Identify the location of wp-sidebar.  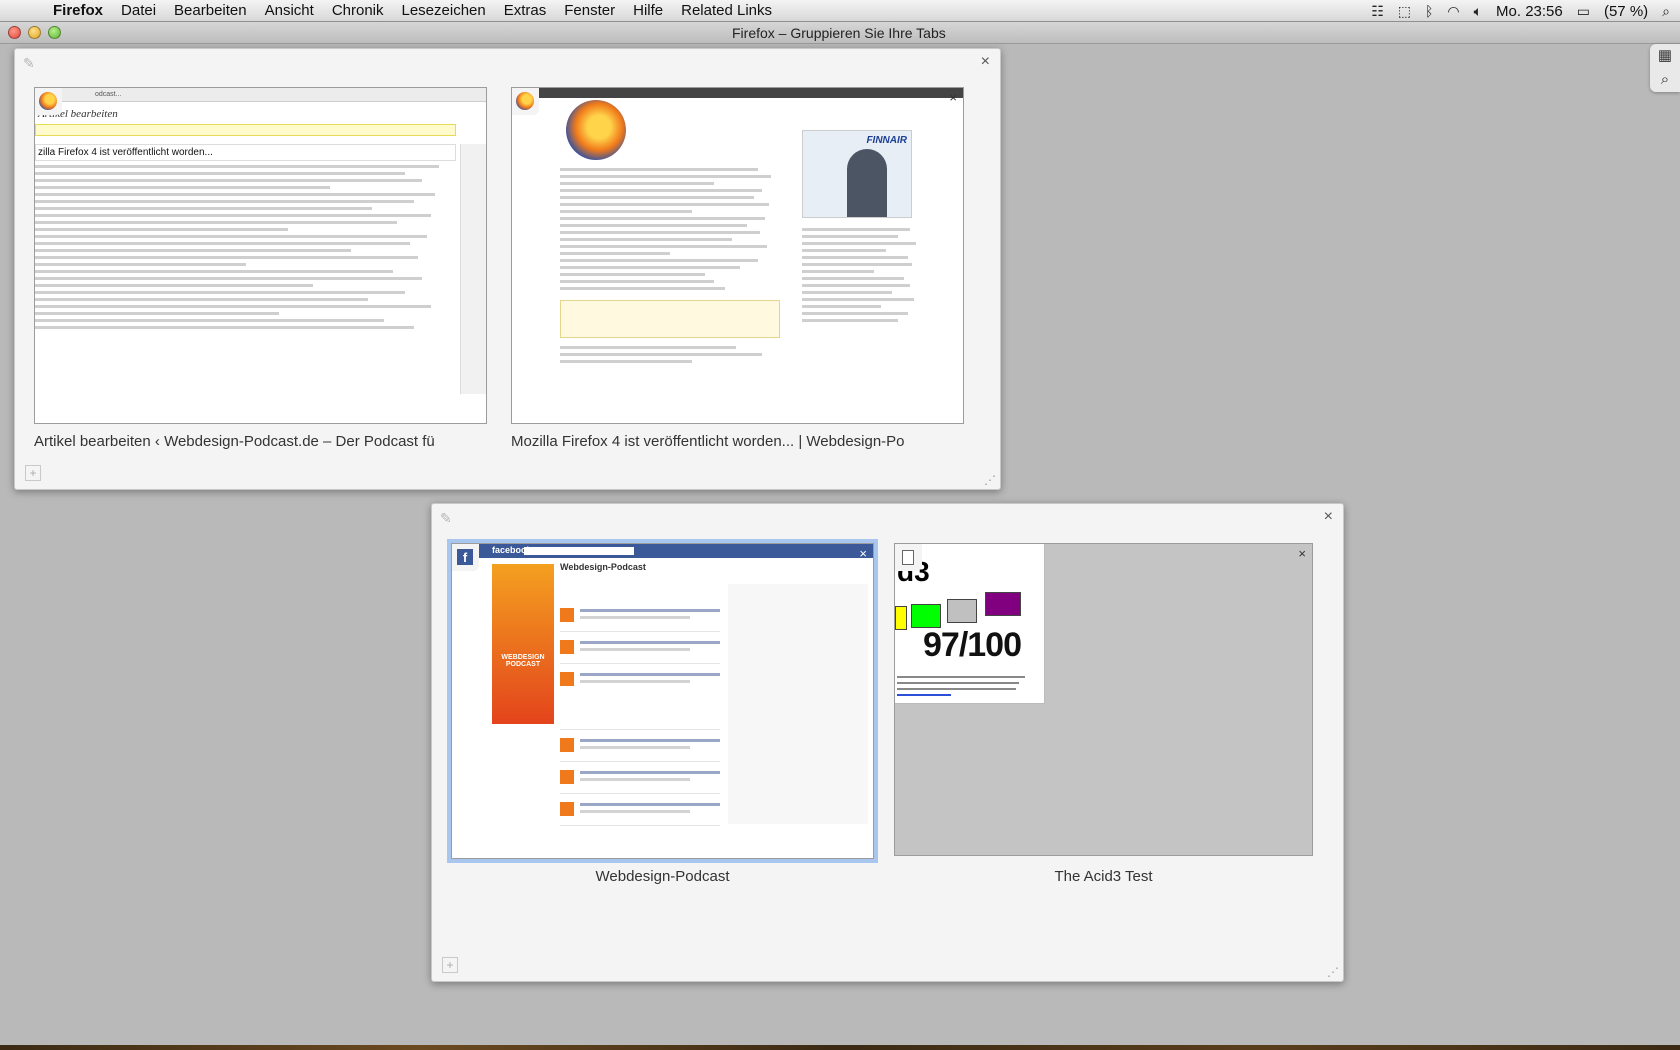
(473, 269).